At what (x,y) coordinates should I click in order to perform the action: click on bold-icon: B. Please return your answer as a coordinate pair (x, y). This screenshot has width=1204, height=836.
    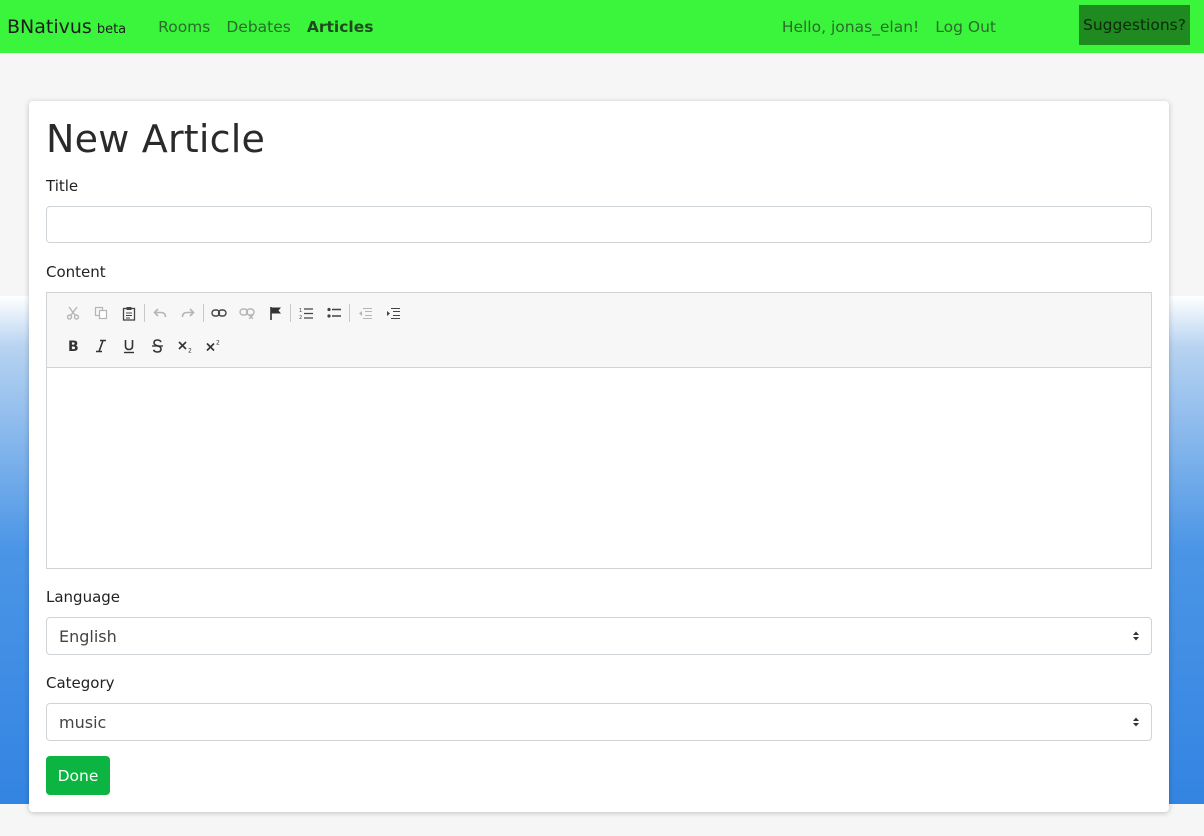
    Looking at the image, I should click on (73, 346).